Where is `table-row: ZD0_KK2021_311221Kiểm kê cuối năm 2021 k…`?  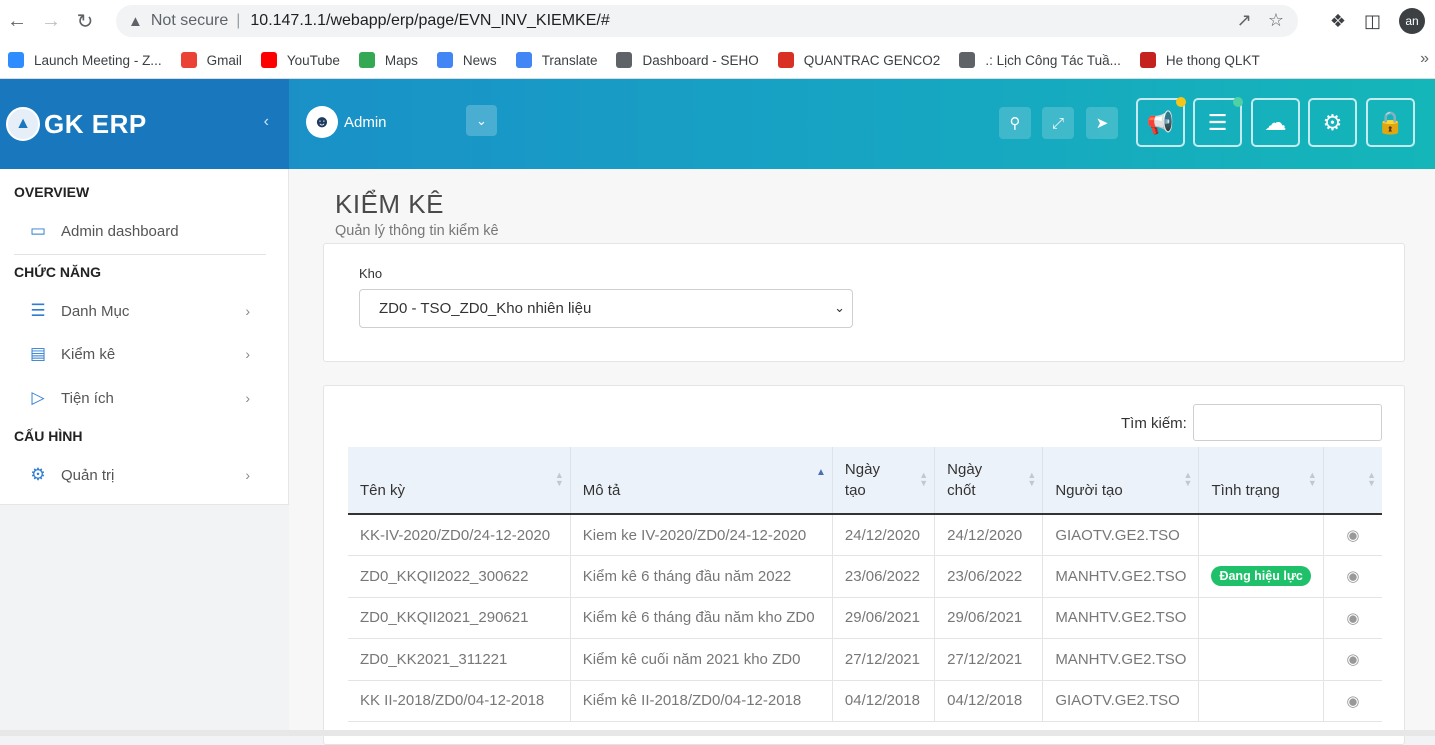
table-row: ZD0_KK2021_311221Kiểm kê cuối năm 2021 k… is located at coordinates (865, 660).